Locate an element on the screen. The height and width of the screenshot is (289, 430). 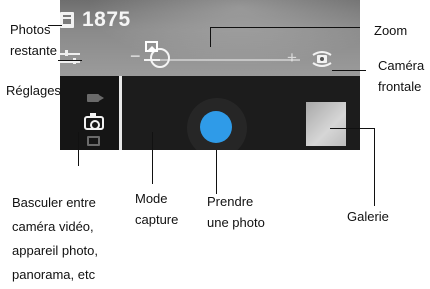
label-switch-mode-line3: appareil photo, is located at coordinates (55, 250).